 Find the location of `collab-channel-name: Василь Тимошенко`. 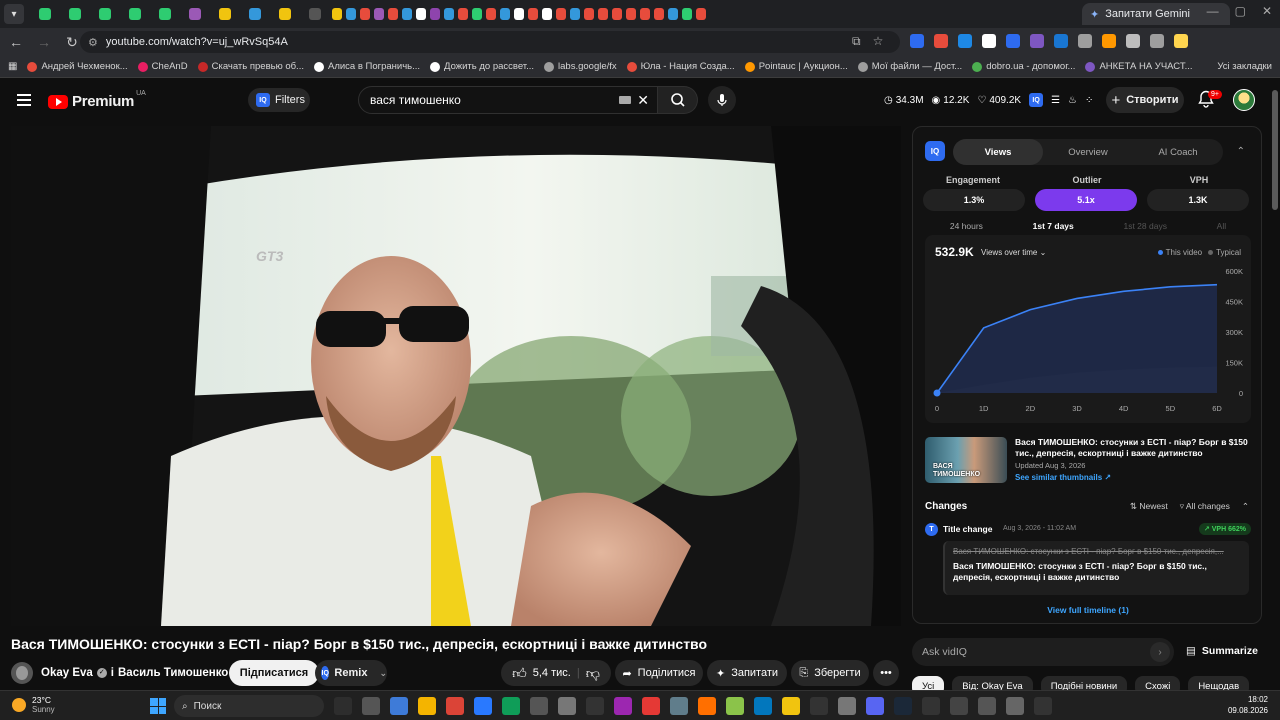

collab-channel-name: Василь Тимошенко is located at coordinates (173, 673).